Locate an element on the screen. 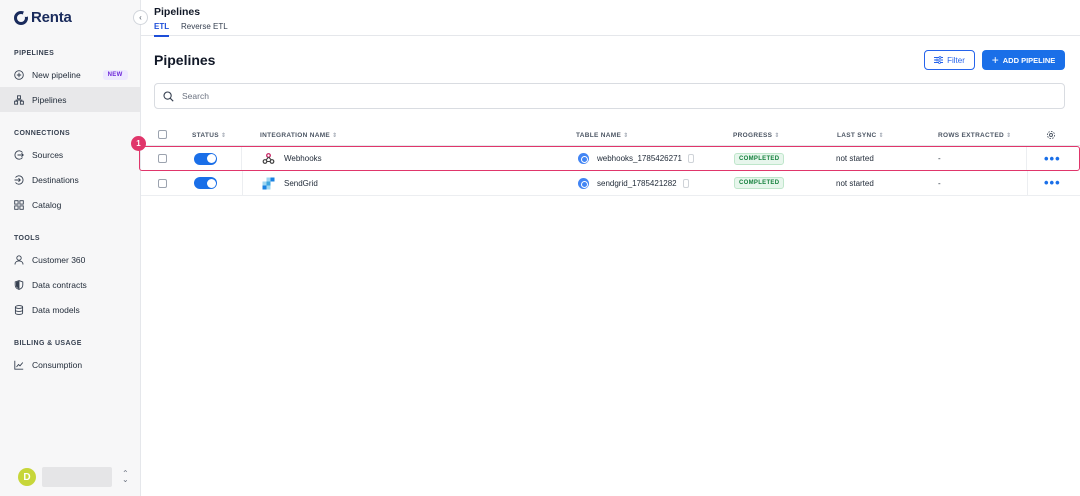  database-icon is located at coordinates (19, 309).